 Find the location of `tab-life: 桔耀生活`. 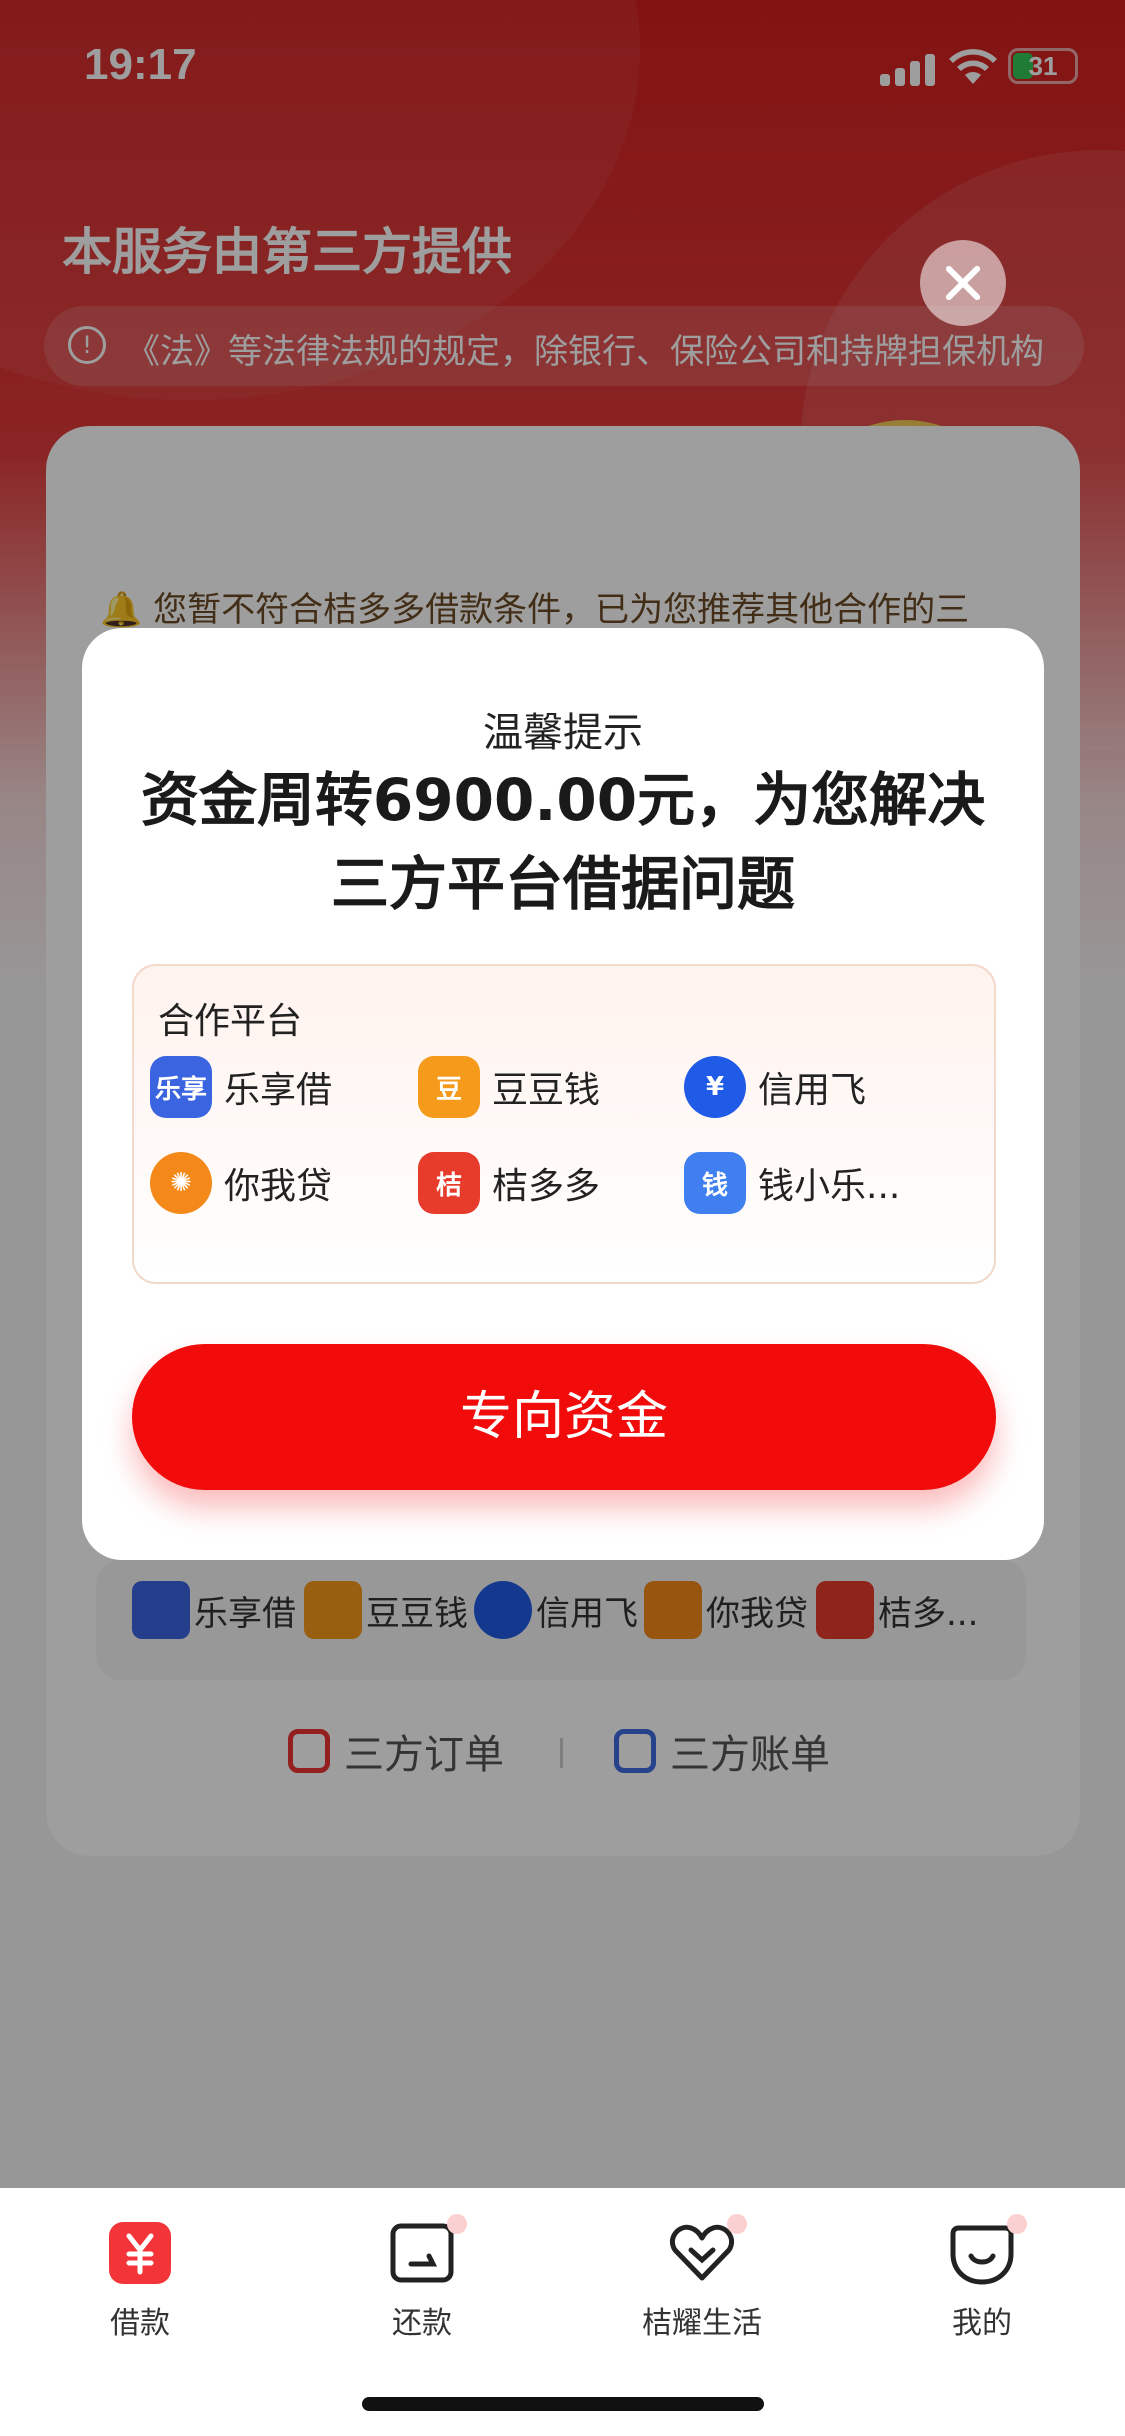

tab-life: 桔耀生活 is located at coordinates (702, 2275).